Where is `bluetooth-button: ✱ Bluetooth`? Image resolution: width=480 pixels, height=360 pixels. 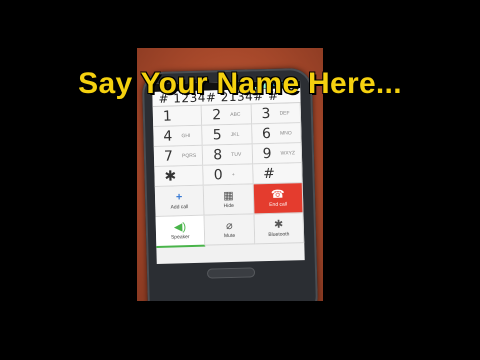
bluetooth-button: ✱ Bluetooth is located at coordinates (279, 229).